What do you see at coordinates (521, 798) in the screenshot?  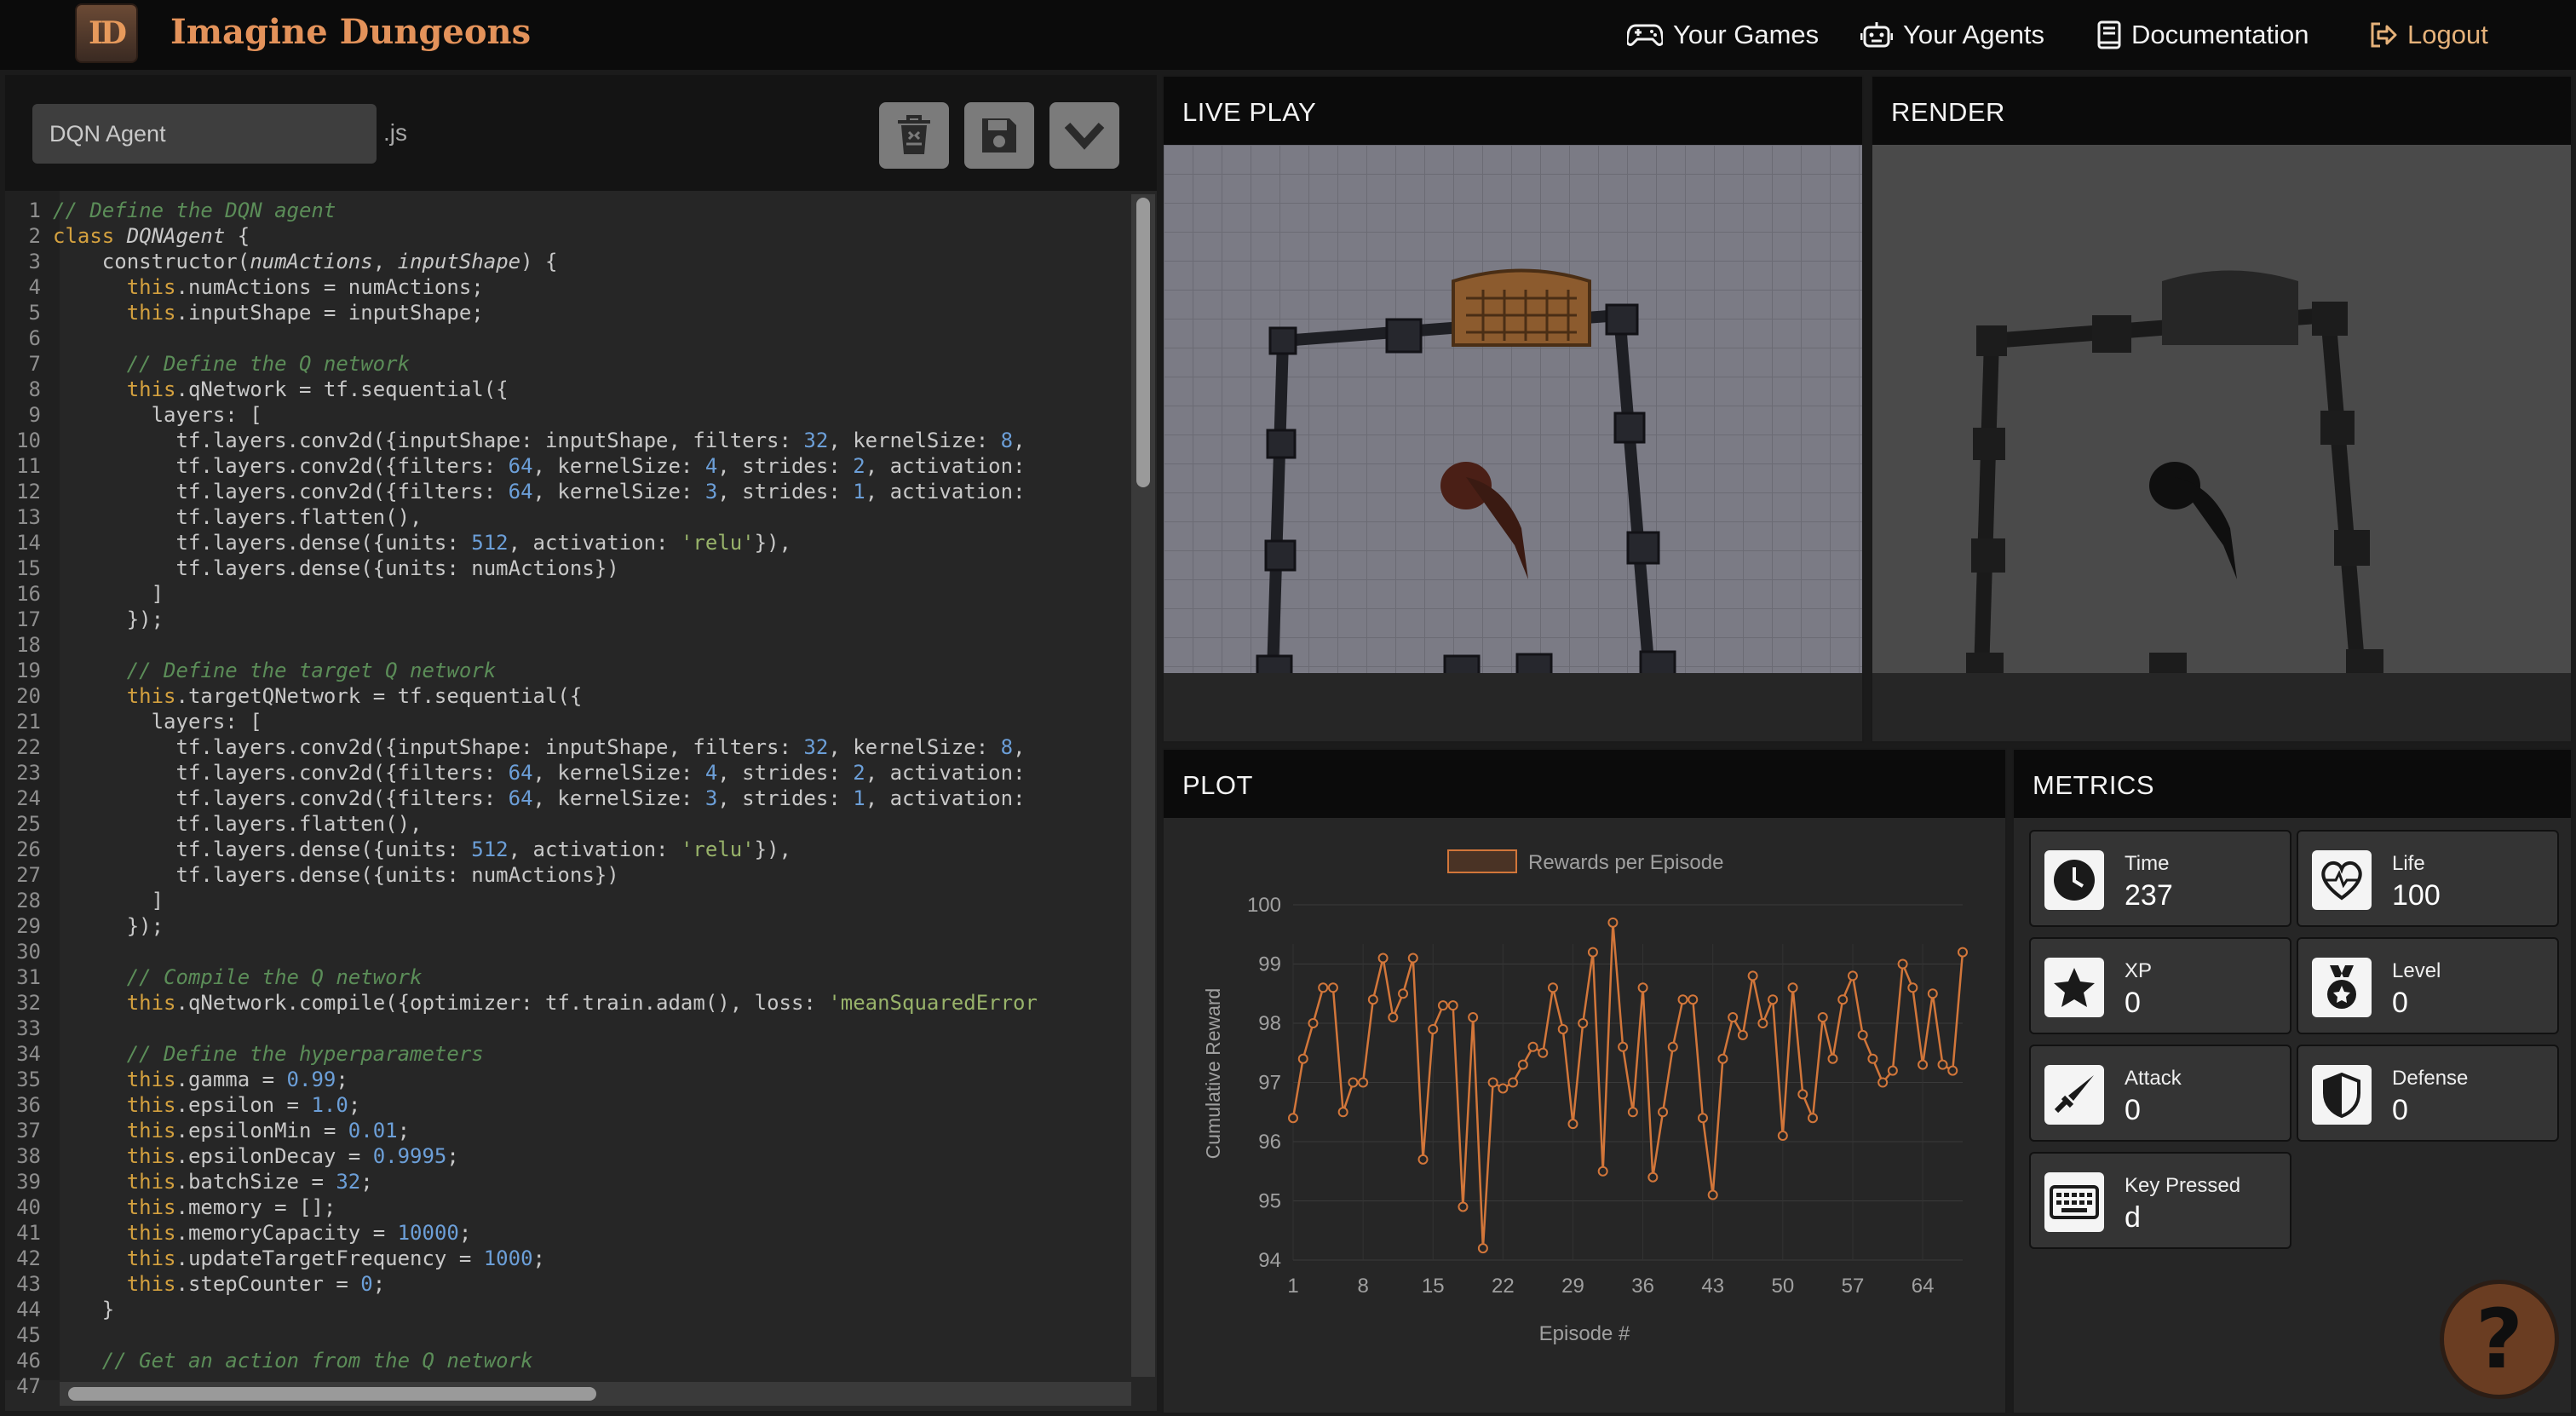 I see `code-token: 64` at bounding box center [521, 798].